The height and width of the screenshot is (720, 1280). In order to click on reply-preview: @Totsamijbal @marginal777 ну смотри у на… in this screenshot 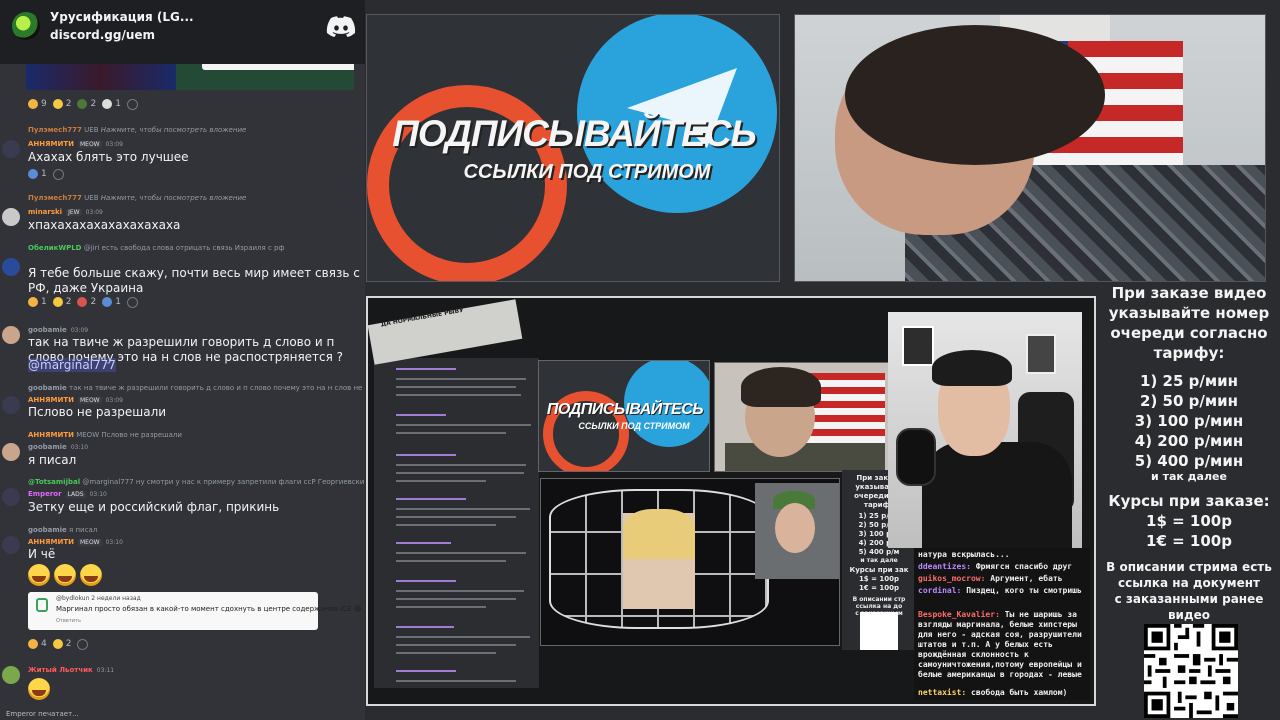, I will do `click(196, 482)`.